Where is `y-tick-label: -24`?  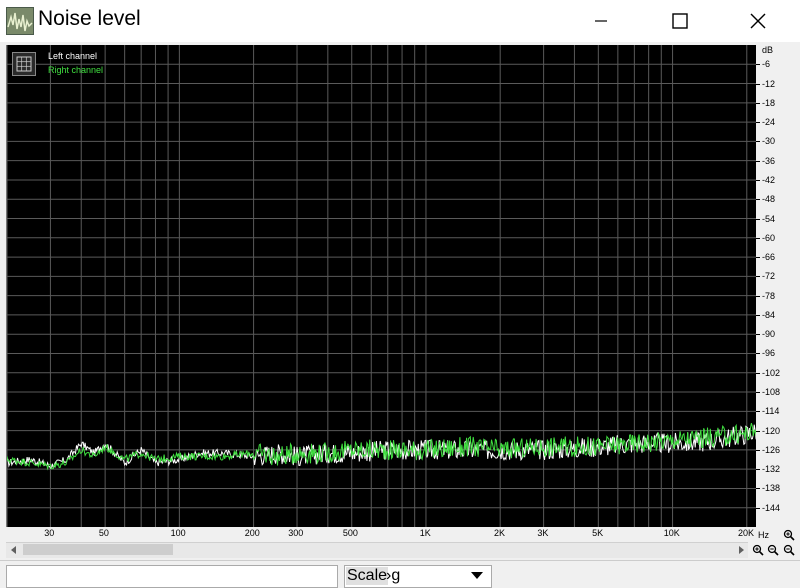 y-tick-label: -24 is located at coordinates (769, 122).